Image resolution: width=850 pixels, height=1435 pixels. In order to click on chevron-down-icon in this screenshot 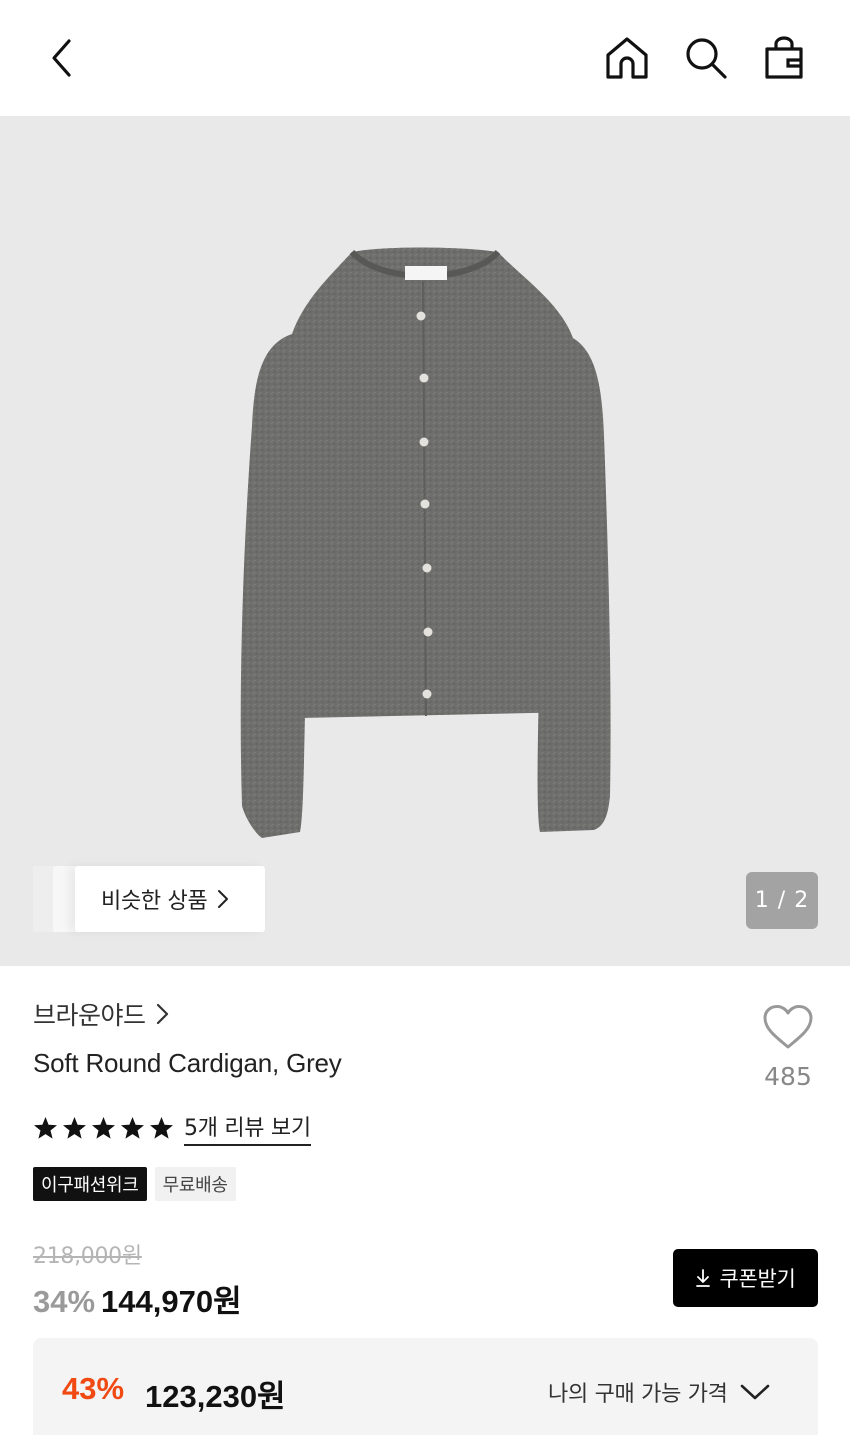, I will do `click(754, 1392)`.